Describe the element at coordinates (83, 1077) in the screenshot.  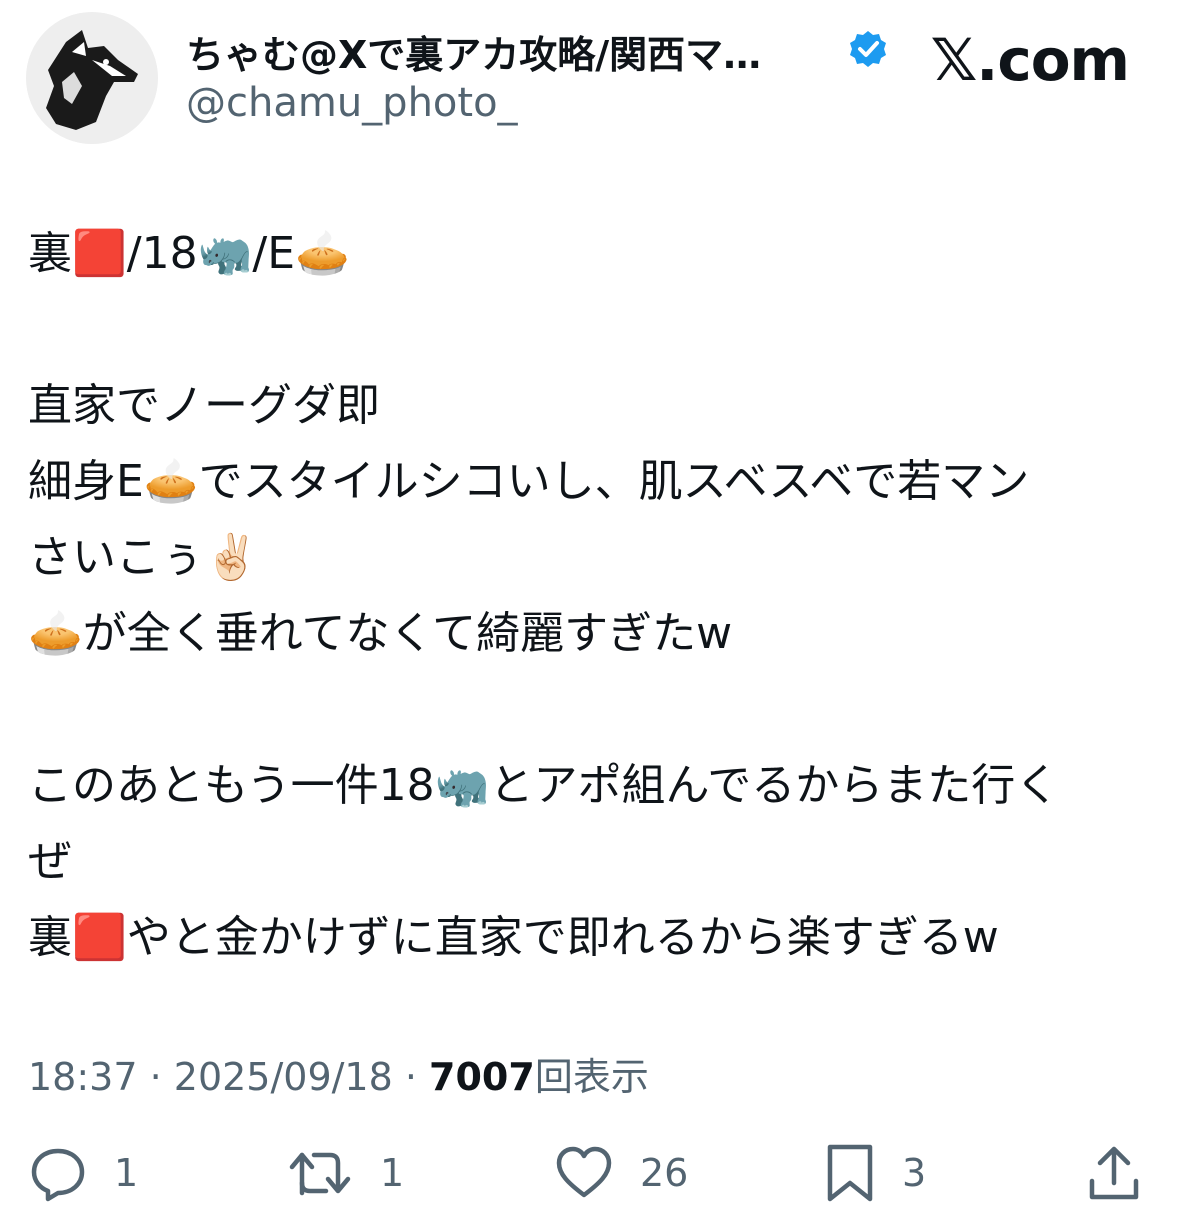
I see `tweet-time: 18:37` at that location.